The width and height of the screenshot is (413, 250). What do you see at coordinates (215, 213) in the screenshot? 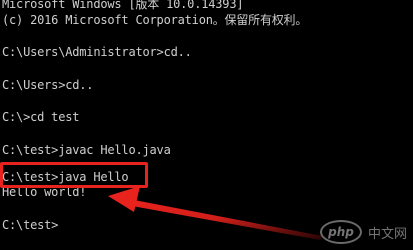
I see `red-arrow-icon` at bounding box center [215, 213].